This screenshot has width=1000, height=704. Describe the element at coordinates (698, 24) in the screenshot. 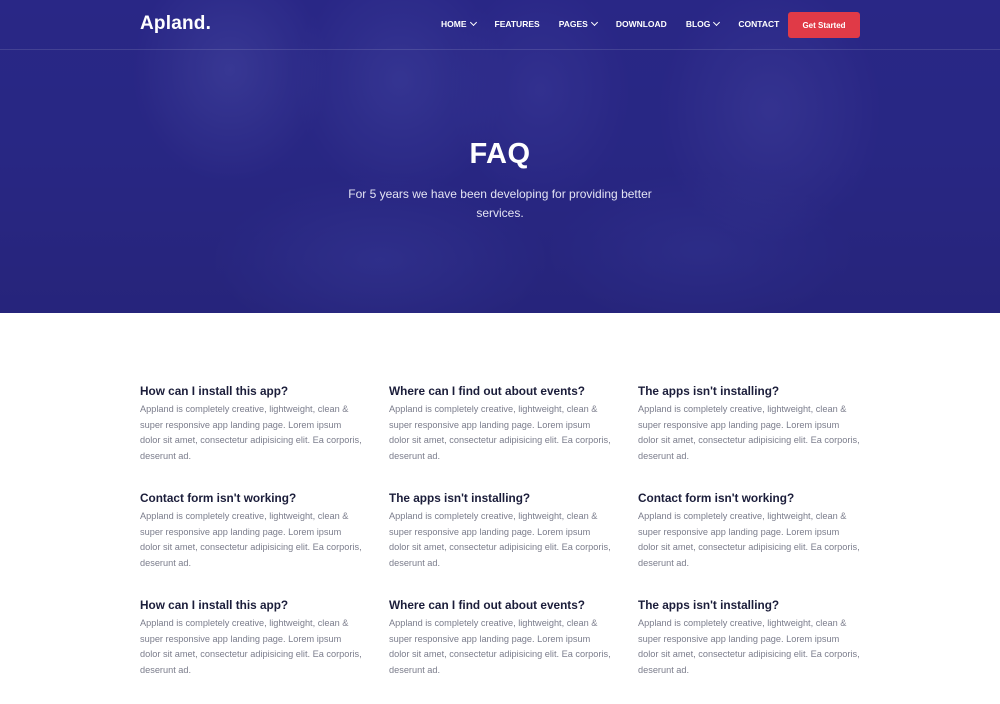

I see `nav-item-label: BLOG` at that location.